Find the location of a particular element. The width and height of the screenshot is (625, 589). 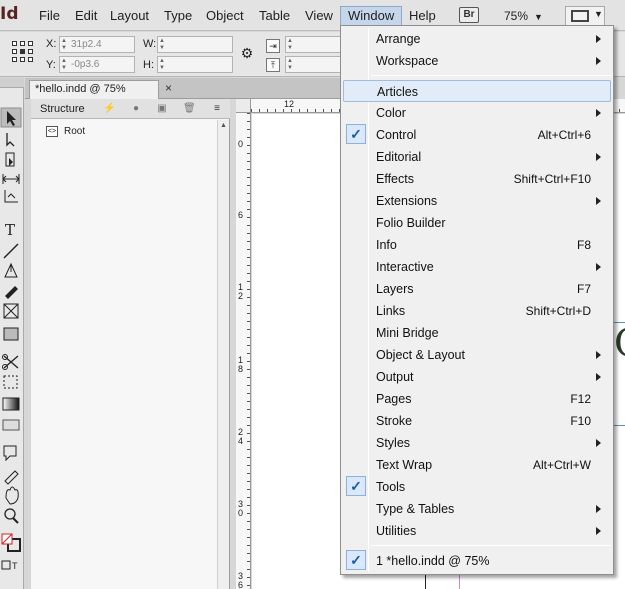

scale-x-field: ▲ ▼ is located at coordinates (313, 44).